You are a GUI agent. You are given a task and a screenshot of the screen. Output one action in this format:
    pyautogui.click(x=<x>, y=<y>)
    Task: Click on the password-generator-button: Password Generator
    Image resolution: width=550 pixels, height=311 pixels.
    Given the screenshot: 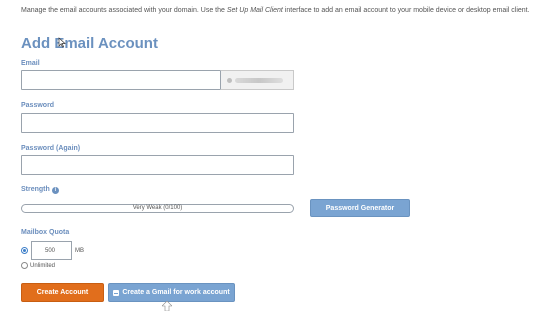 What is the action you would take?
    pyautogui.click(x=360, y=208)
    